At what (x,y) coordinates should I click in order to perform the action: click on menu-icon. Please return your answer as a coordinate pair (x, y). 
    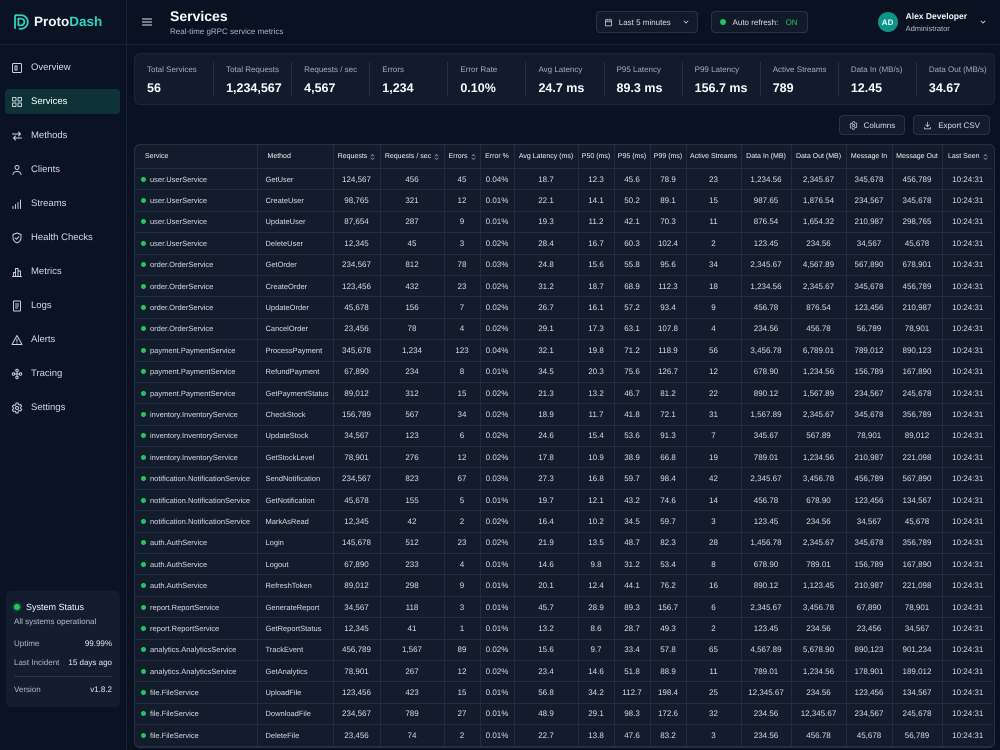
    Looking at the image, I should click on (147, 22).